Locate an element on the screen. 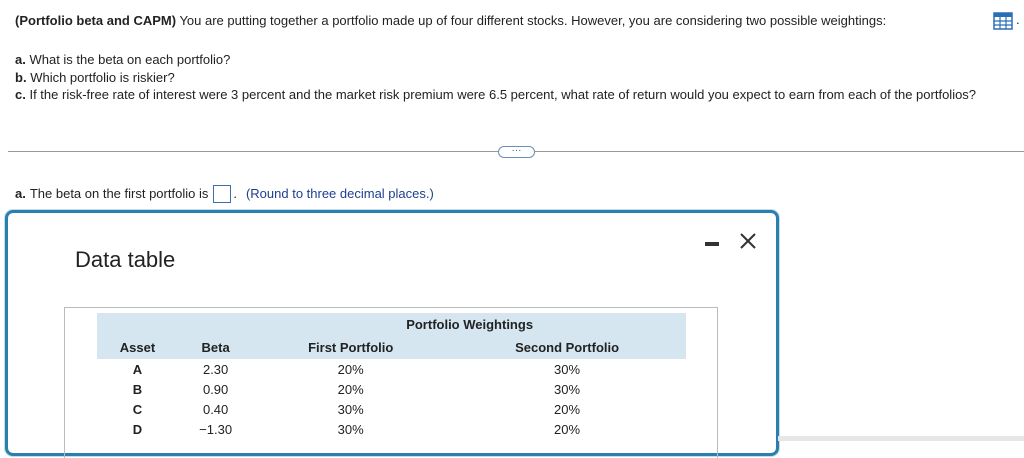 The height and width of the screenshot is (458, 1024). beta-cell: −1.30 is located at coordinates (216, 429).